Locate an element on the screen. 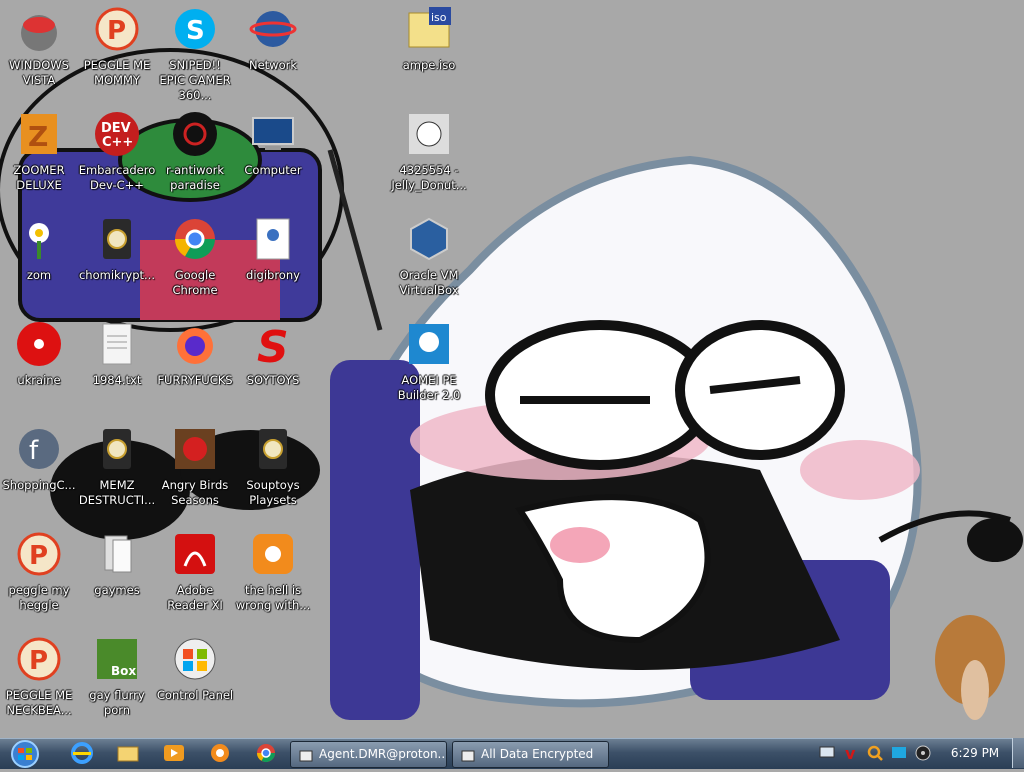  uc-browser-taskbar-icon is located at coordinates (220, 753).